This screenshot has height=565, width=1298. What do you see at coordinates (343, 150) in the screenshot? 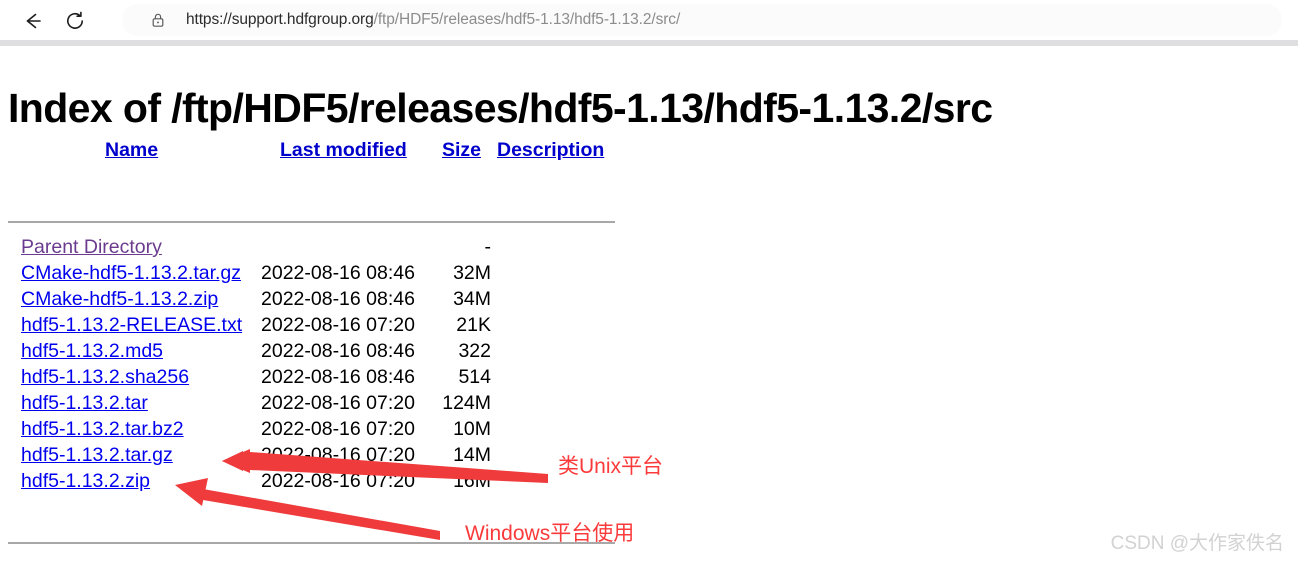
I see `column-header-last-modified: Last modified` at bounding box center [343, 150].